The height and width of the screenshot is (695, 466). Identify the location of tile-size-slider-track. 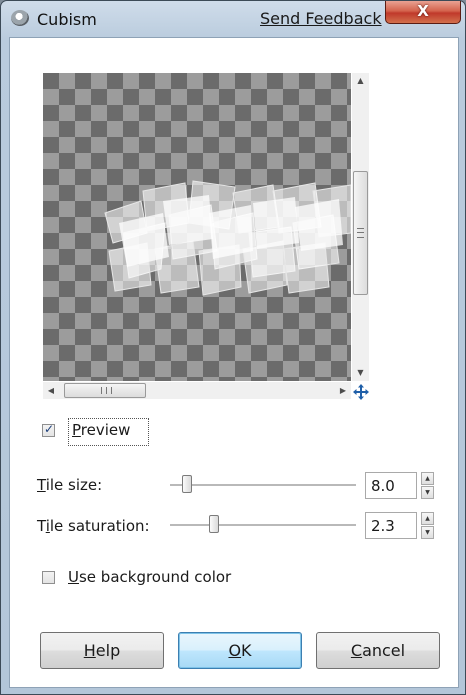
(263, 485).